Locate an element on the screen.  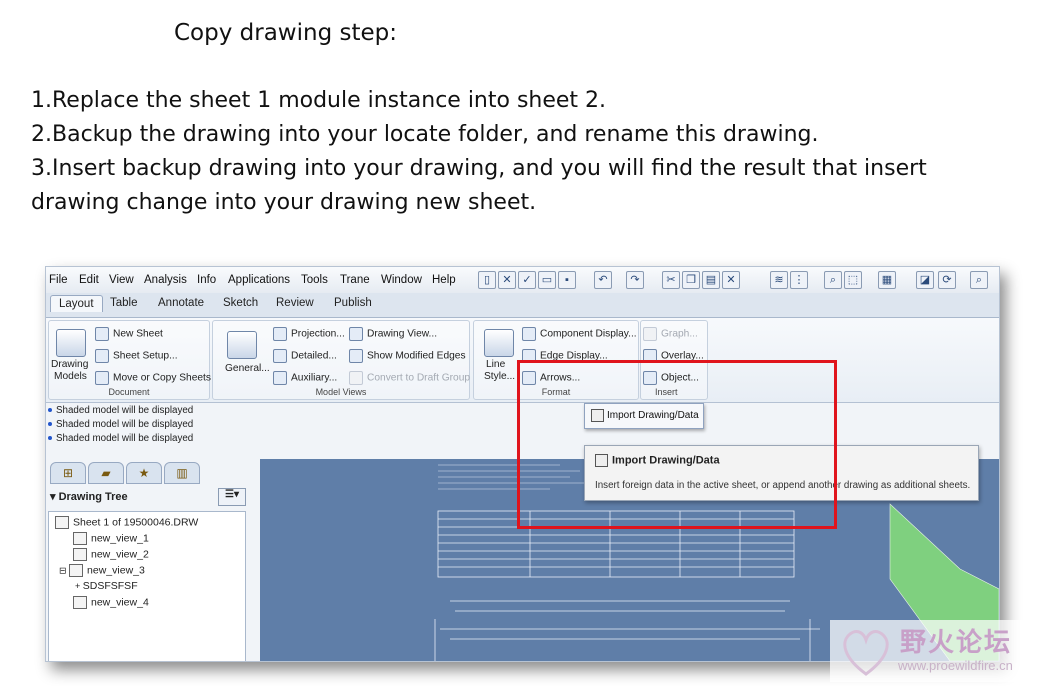
new-sheet-button: New Sheet is located at coordinates (129, 334).